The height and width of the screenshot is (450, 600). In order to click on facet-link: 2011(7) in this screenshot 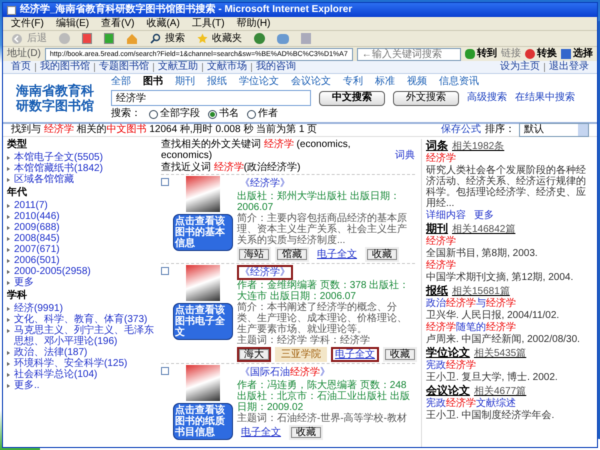, I will do `click(31, 205)`.